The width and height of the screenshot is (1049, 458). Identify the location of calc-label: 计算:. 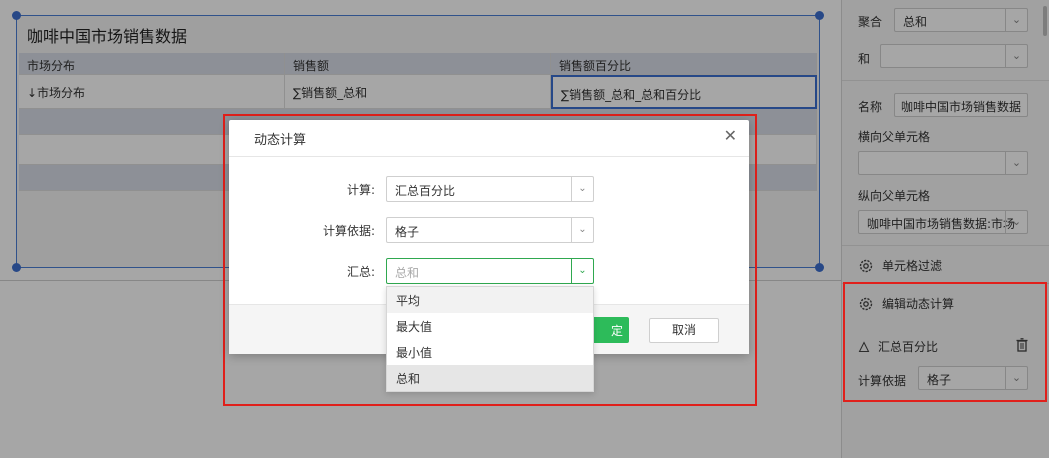
(360, 190).